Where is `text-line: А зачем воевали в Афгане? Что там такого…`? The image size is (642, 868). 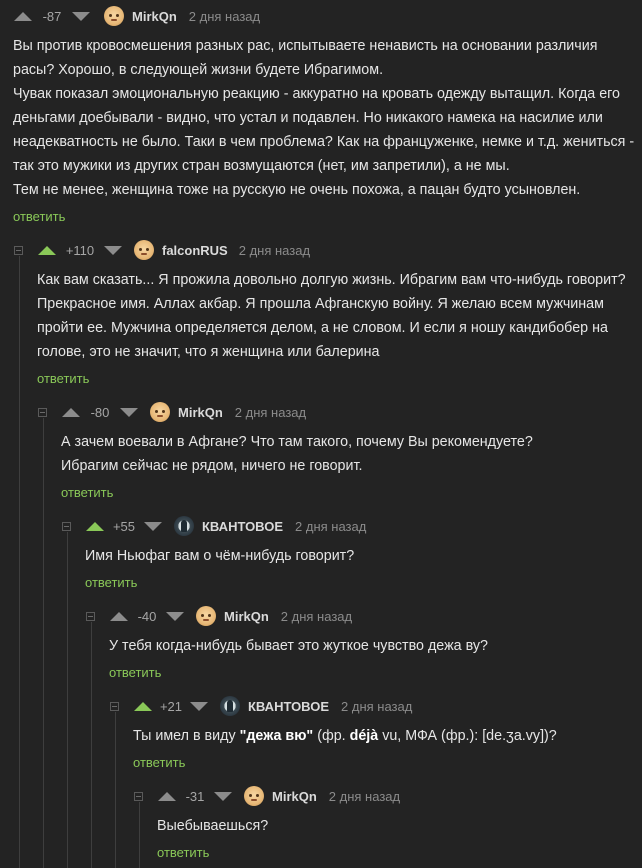 text-line: А зачем воевали в Афгане? Что там такого… is located at coordinates (297, 442).